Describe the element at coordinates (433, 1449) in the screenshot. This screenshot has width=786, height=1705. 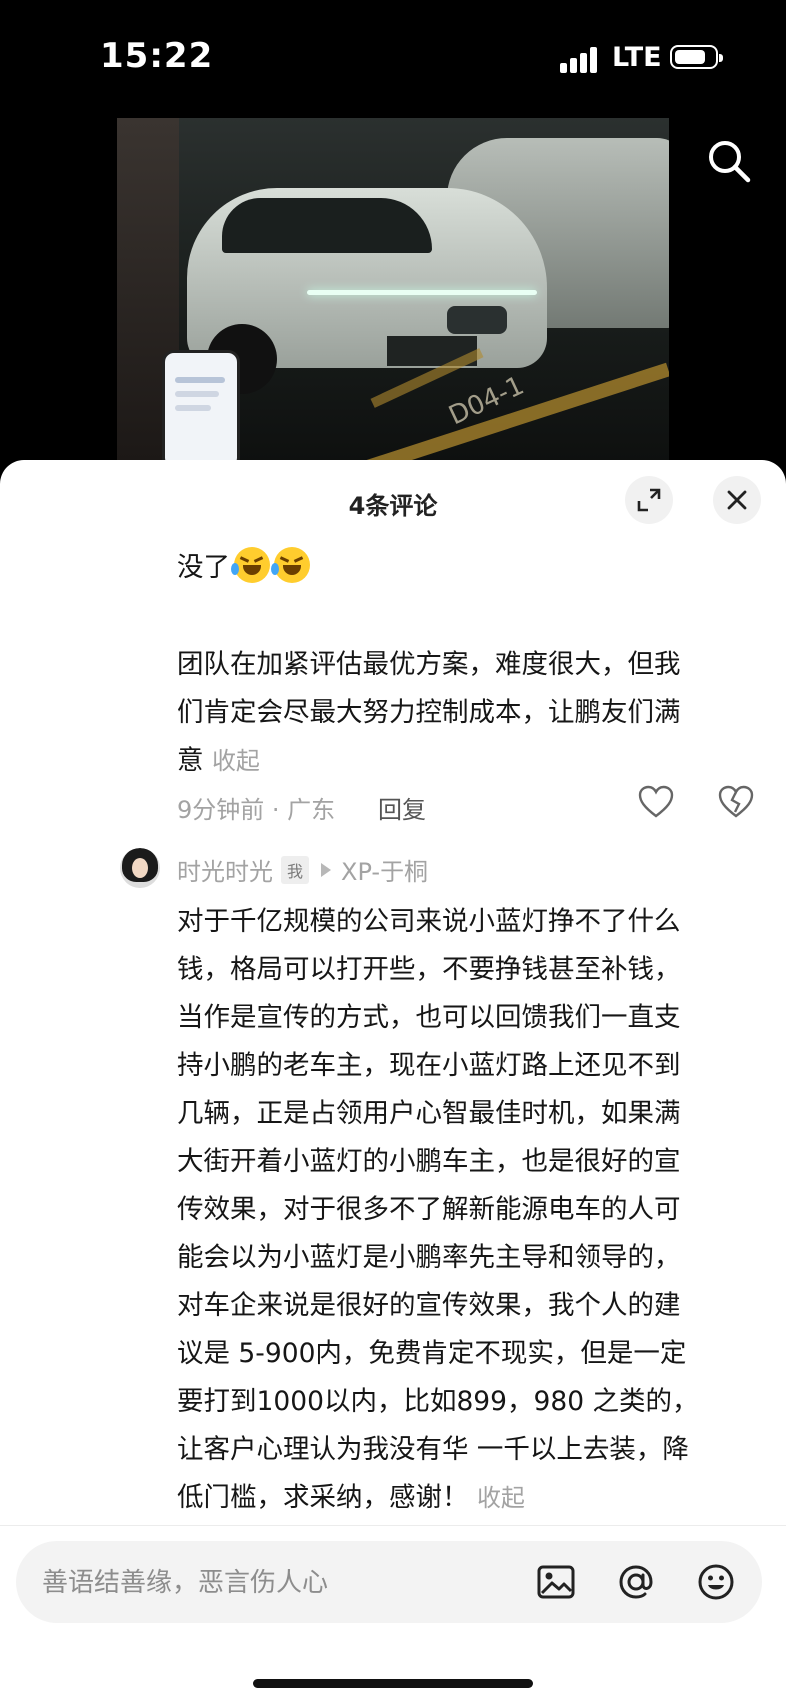
I see `comment-line: 让客户心理认为我没有华 一千以上去装，降` at that location.